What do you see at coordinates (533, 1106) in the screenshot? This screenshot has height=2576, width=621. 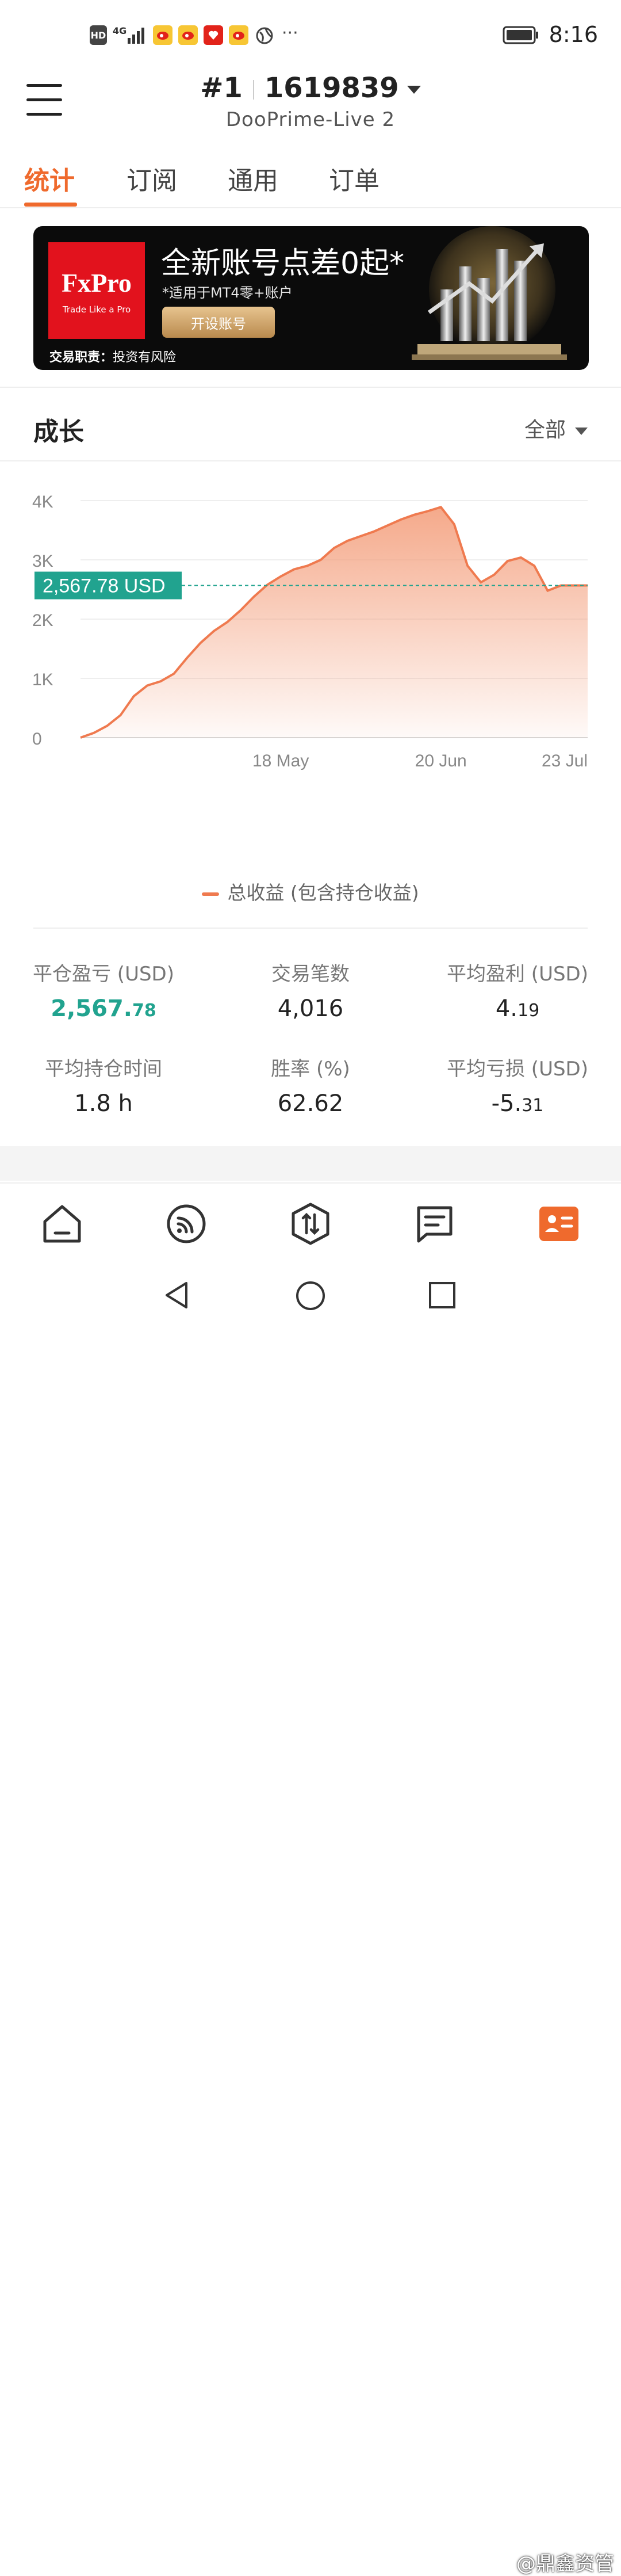 I see `stat-dec: 31` at bounding box center [533, 1106].